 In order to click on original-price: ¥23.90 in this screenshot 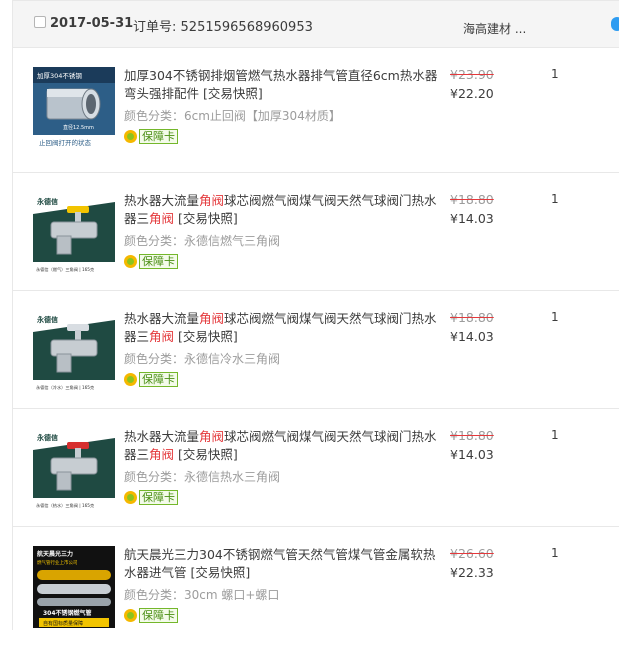, I will do `click(472, 74)`.